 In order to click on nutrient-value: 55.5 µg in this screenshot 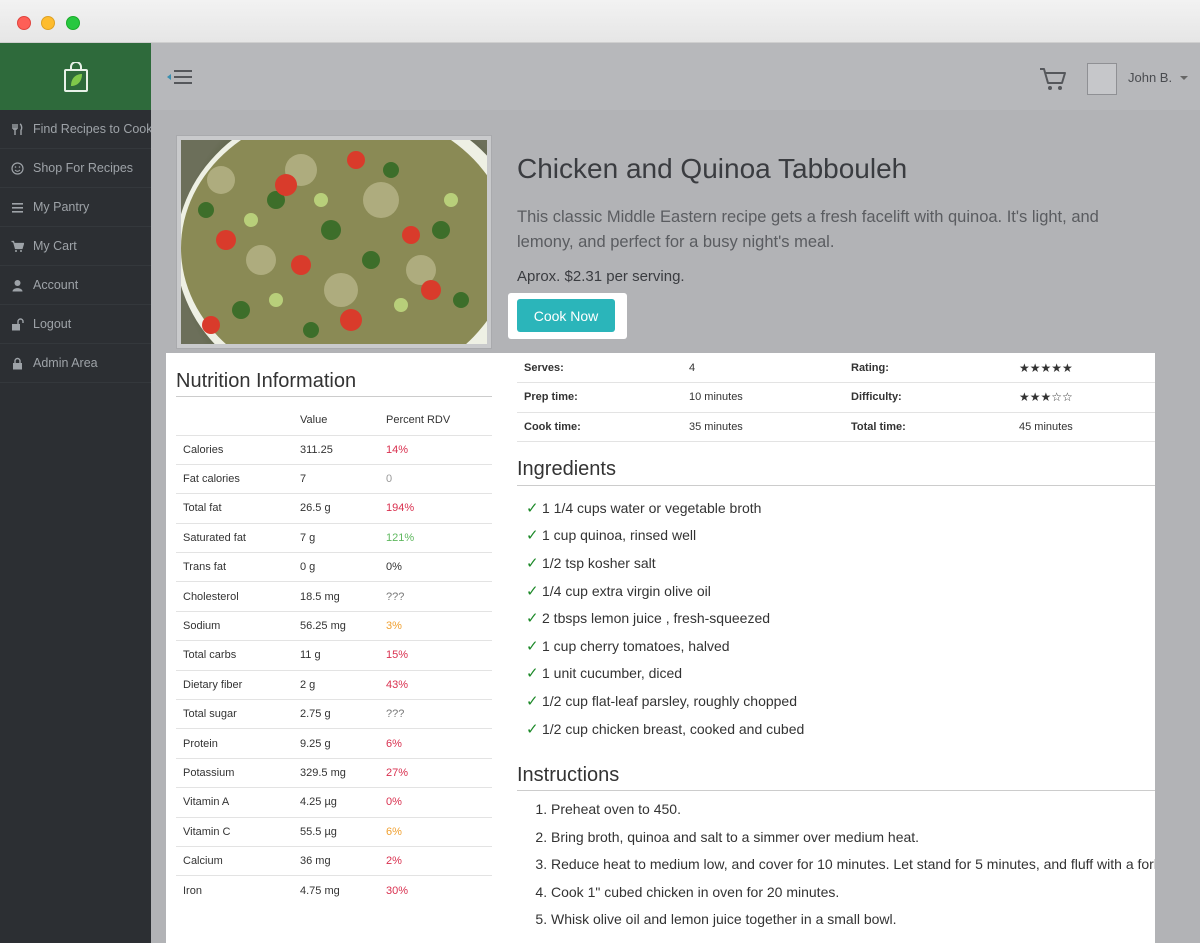, I will do `click(336, 831)`.